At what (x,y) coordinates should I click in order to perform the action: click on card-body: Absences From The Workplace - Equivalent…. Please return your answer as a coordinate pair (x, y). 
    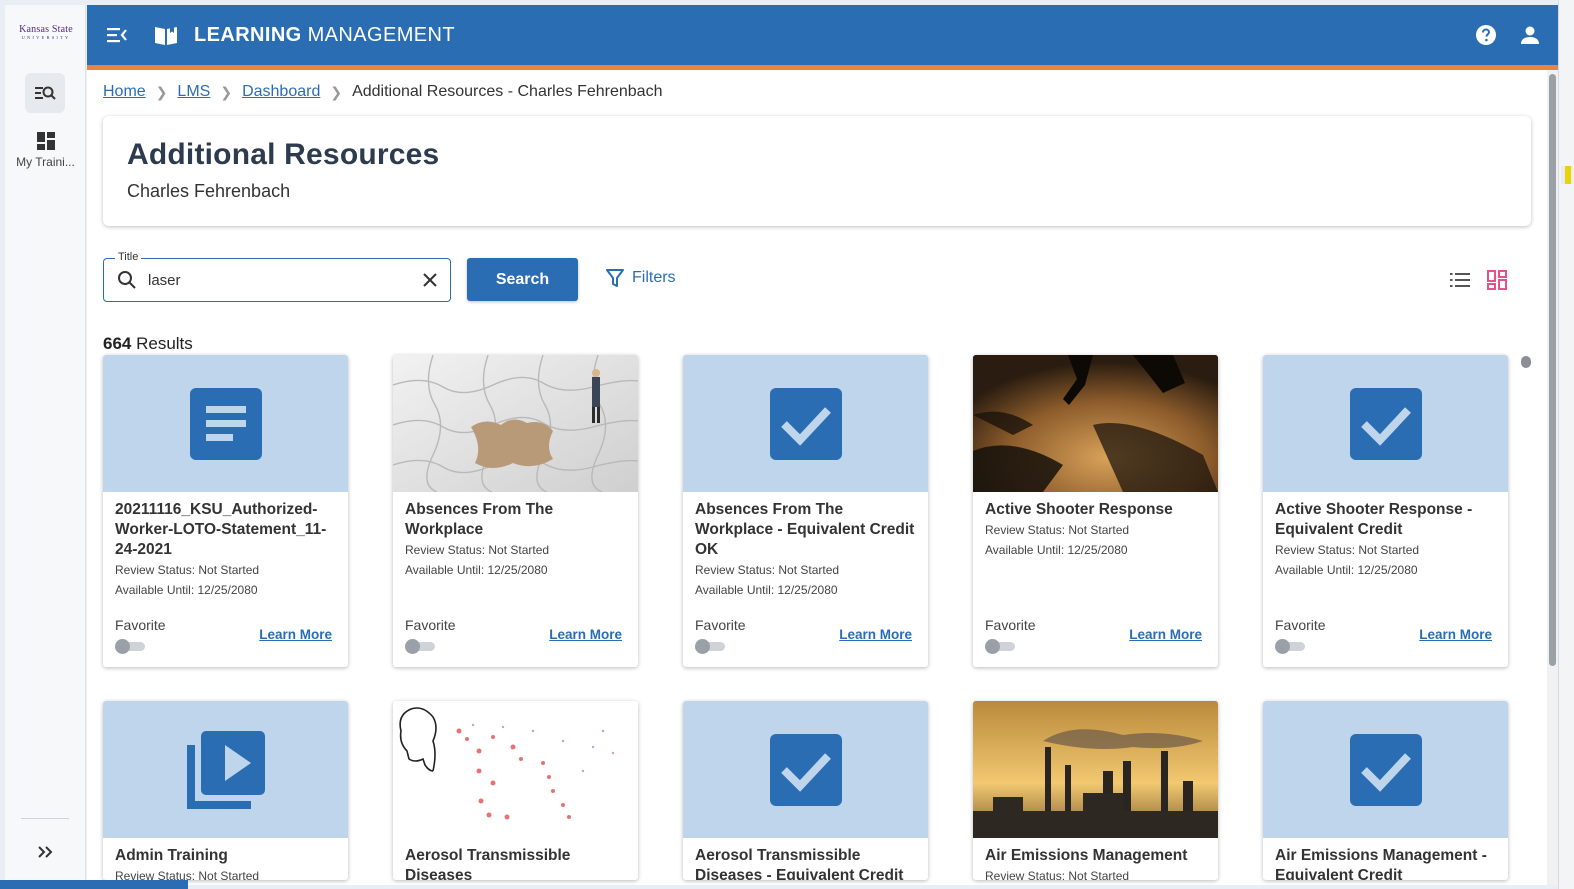
    Looking at the image, I should click on (806, 550).